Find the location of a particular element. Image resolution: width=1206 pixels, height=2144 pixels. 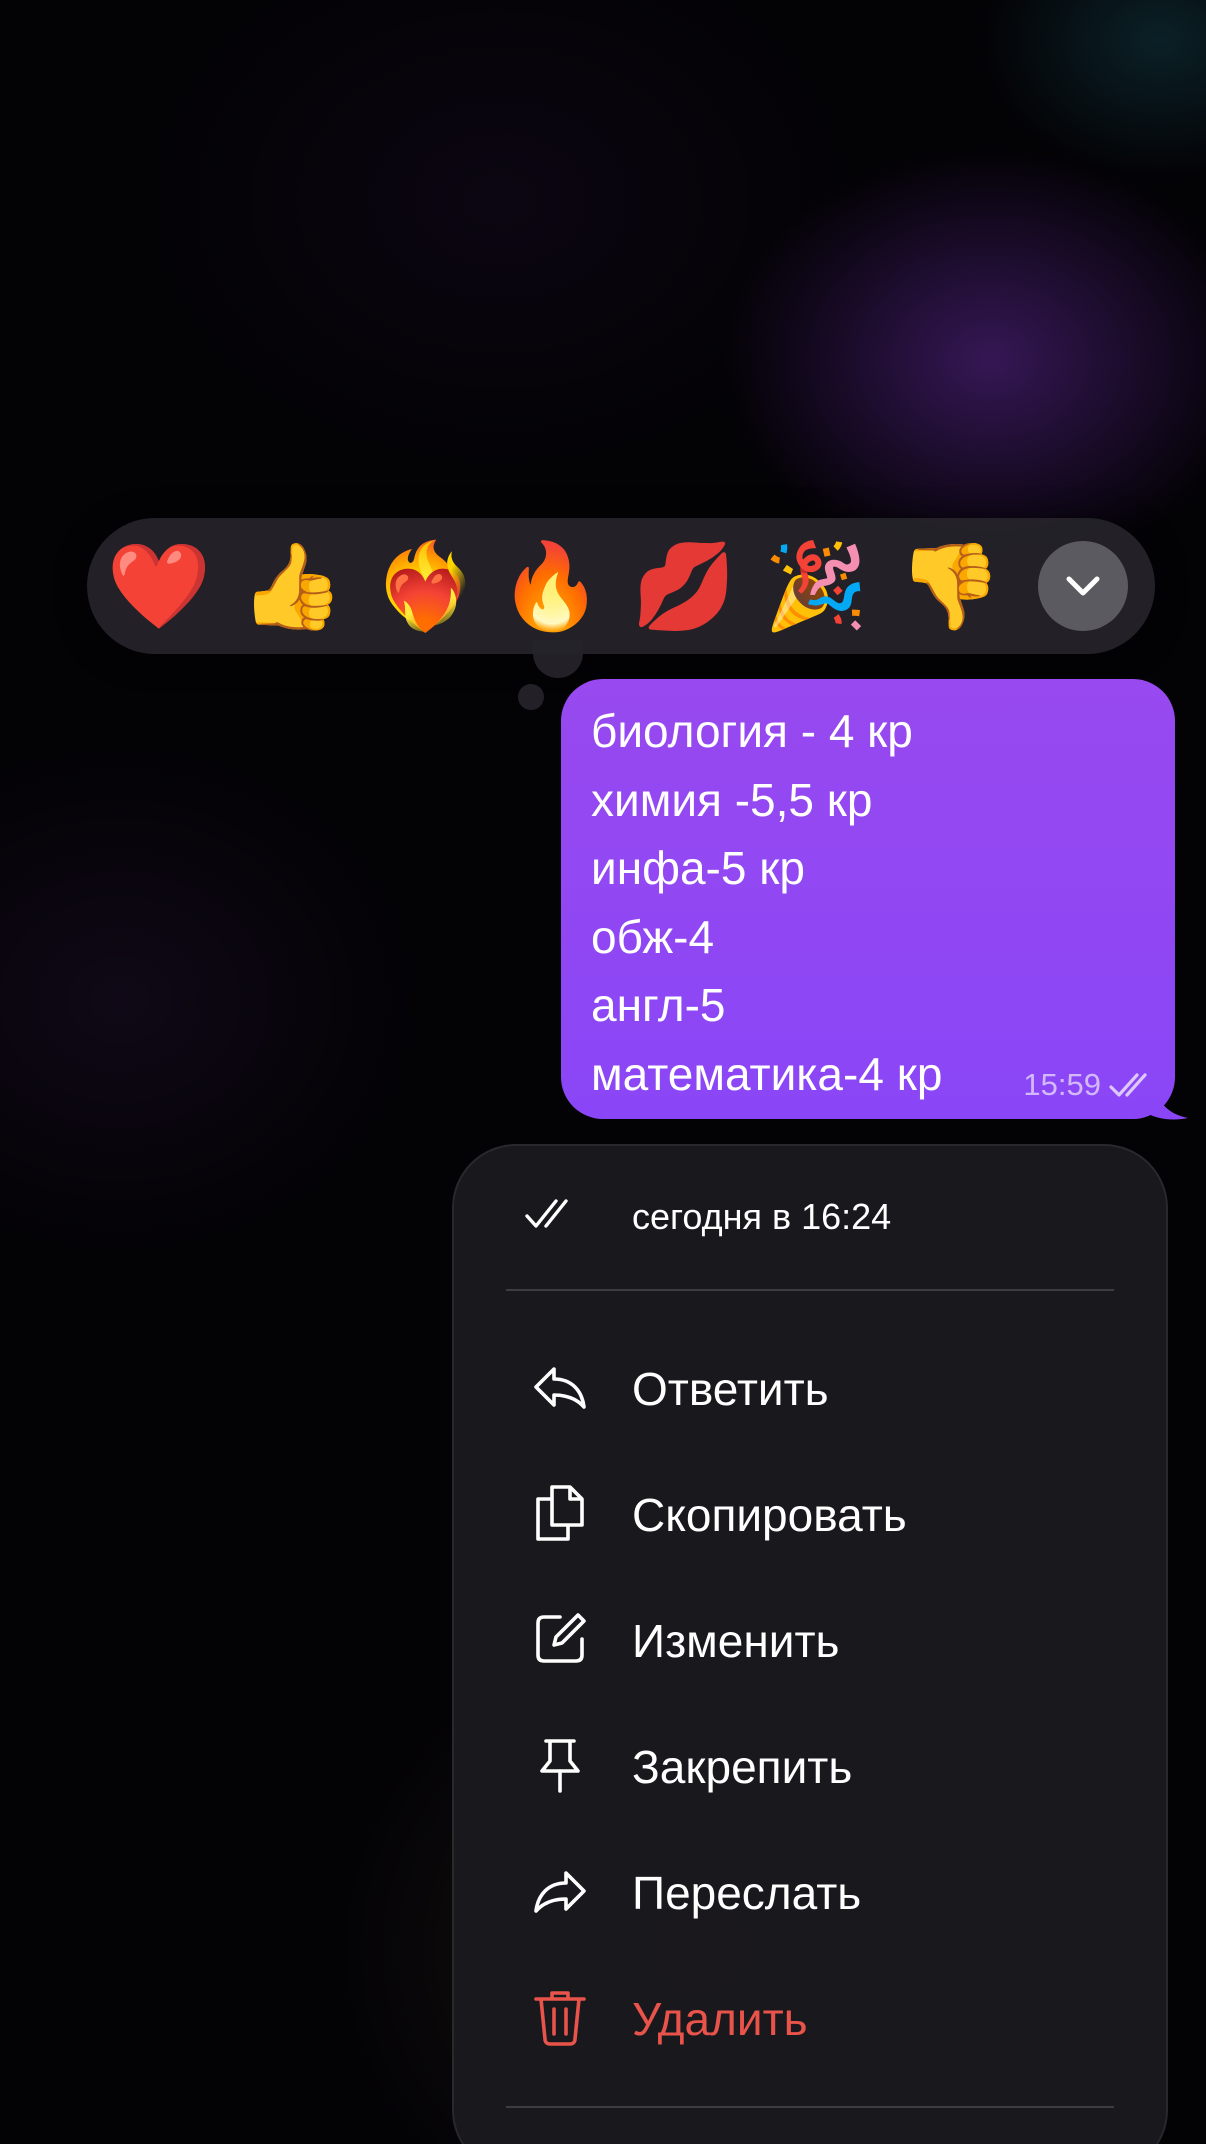

reaction-kiss: 💋 is located at coordinates (684, 586).